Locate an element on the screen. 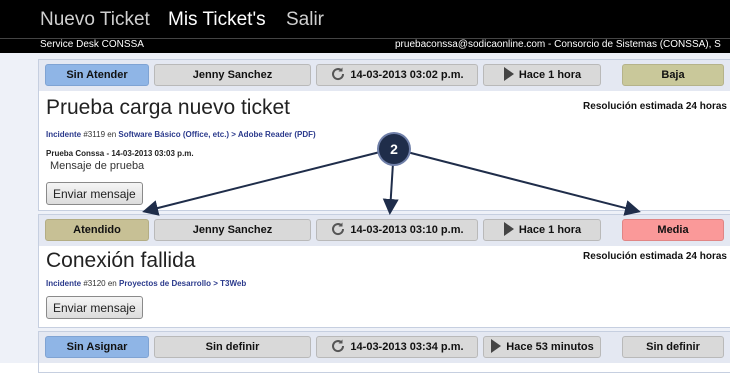 The image size is (730, 373). arrow-to-status is located at coordinates (261, 183).